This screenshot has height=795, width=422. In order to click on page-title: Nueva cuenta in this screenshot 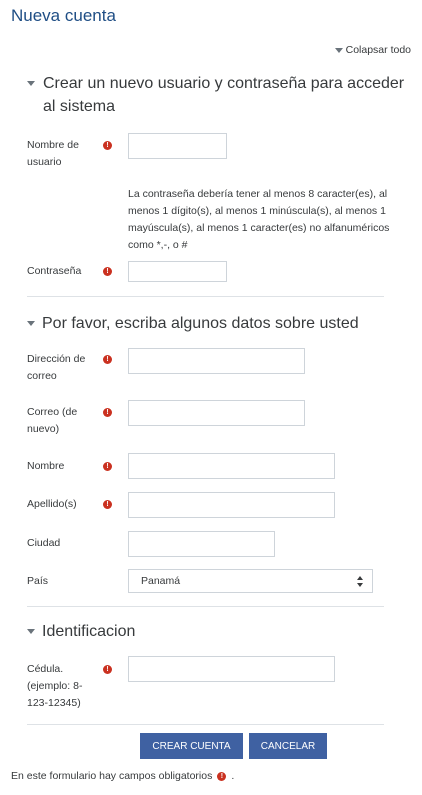, I will do `click(63, 15)`.